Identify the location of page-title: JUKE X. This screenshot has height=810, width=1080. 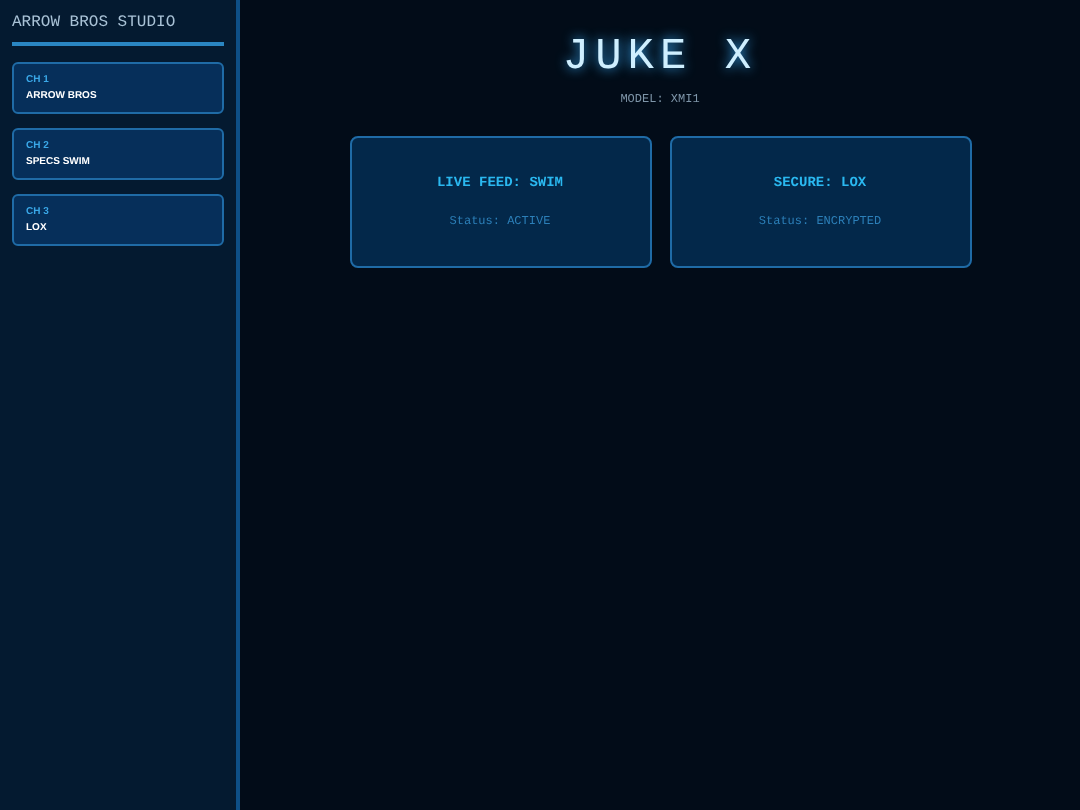
(660, 58).